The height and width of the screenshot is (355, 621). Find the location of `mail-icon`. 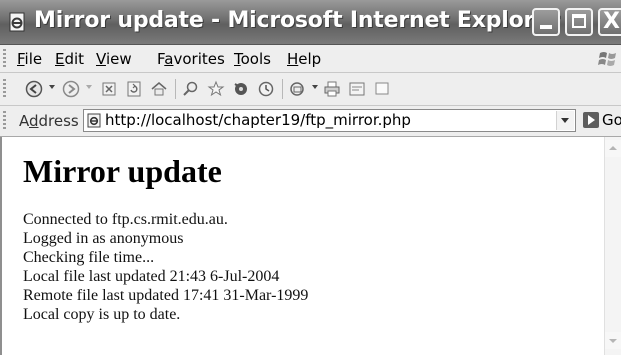

mail-icon is located at coordinates (298, 89).